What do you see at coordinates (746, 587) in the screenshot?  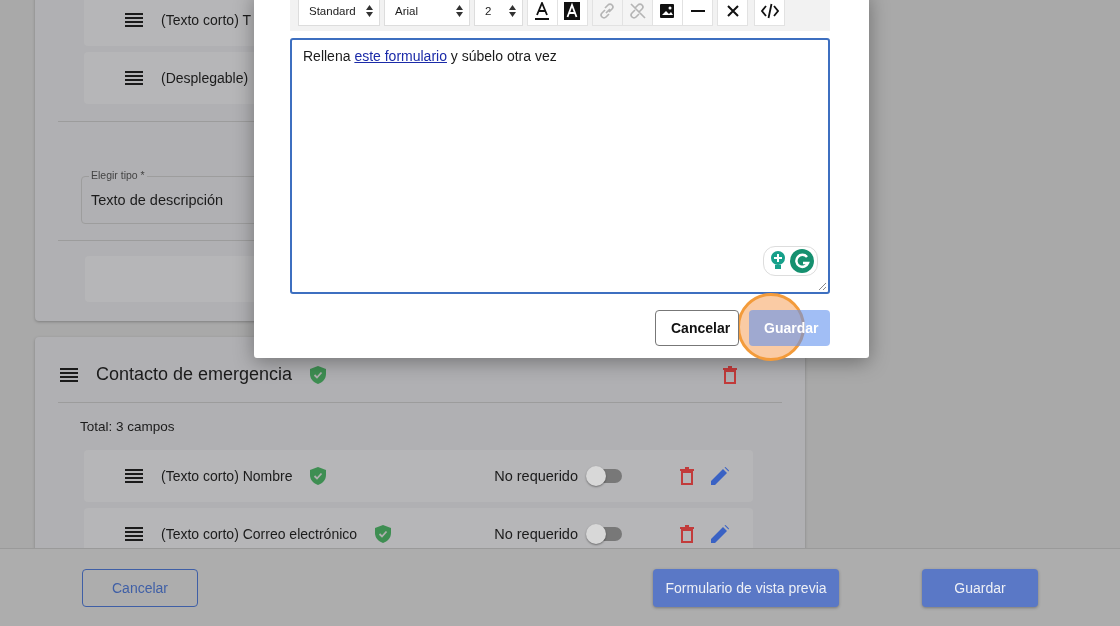 I see `footer-button: Formulario de vista previa` at bounding box center [746, 587].